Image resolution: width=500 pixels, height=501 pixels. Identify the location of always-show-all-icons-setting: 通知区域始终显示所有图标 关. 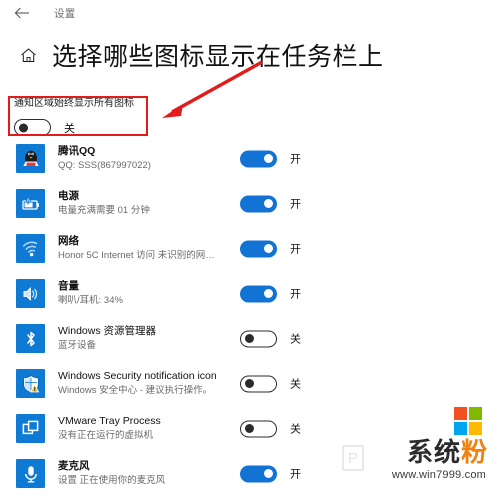
(139, 116).